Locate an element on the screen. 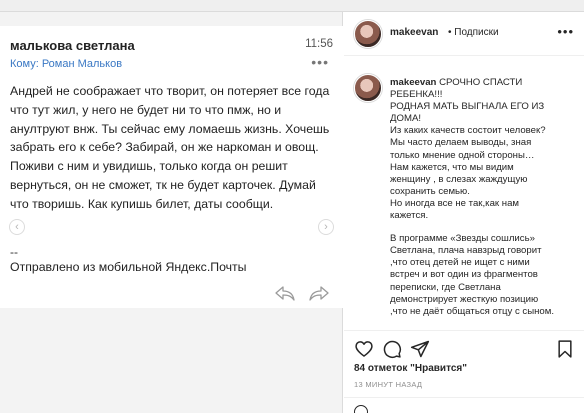 This screenshot has width=584, height=413. comment-icon is located at coordinates (392, 349).